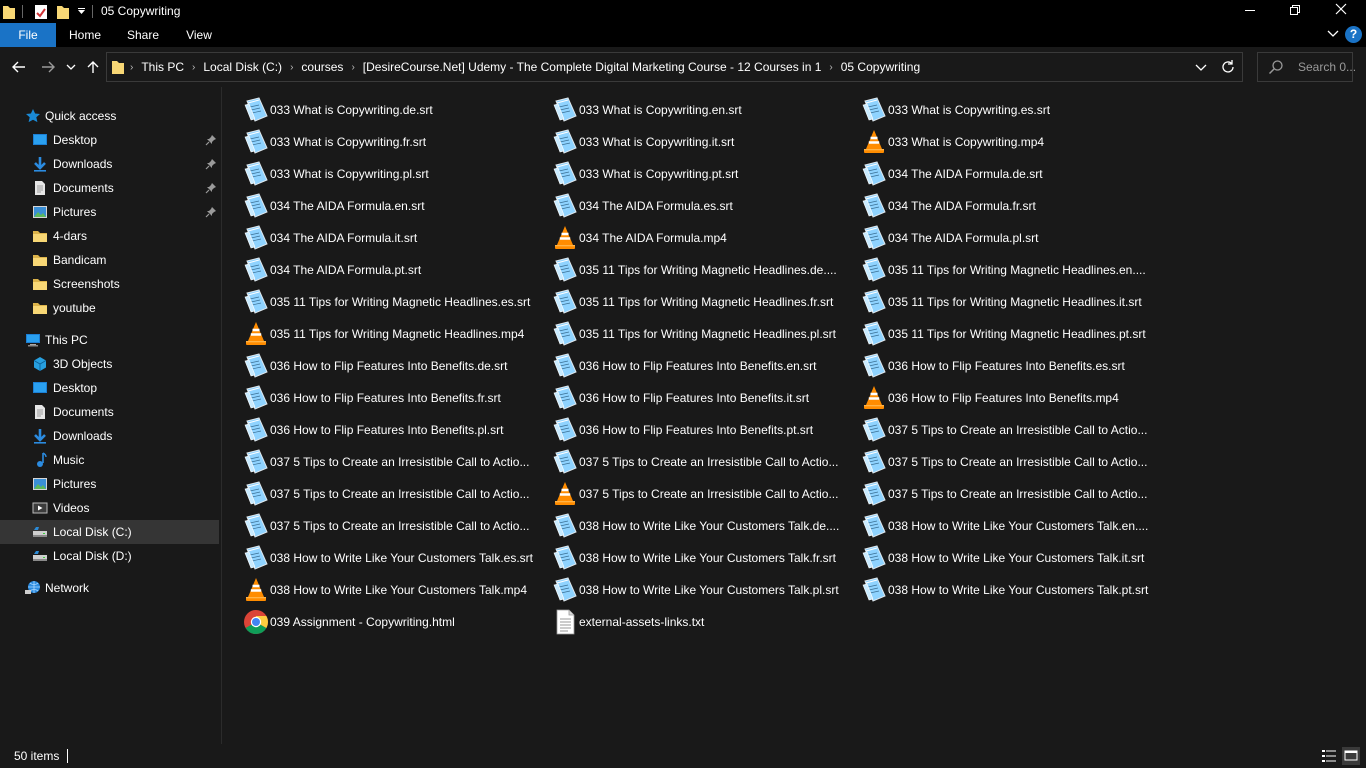 The image size is (1366, 768). Describe the element at coordinates (392, 270) in the screenshot. I see `file-item: 034 The AIDA Formula.pt.srt` at that location.